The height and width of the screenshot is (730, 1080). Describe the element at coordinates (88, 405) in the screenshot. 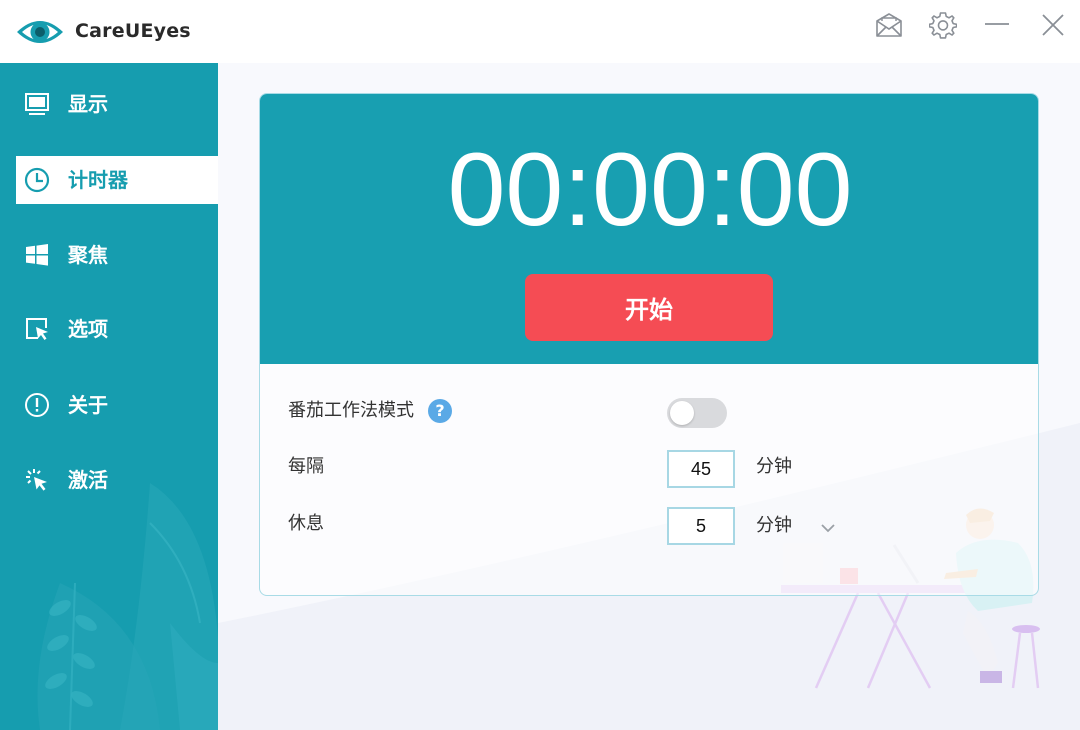

I see `sidebar-item-label: 关于` at that location.